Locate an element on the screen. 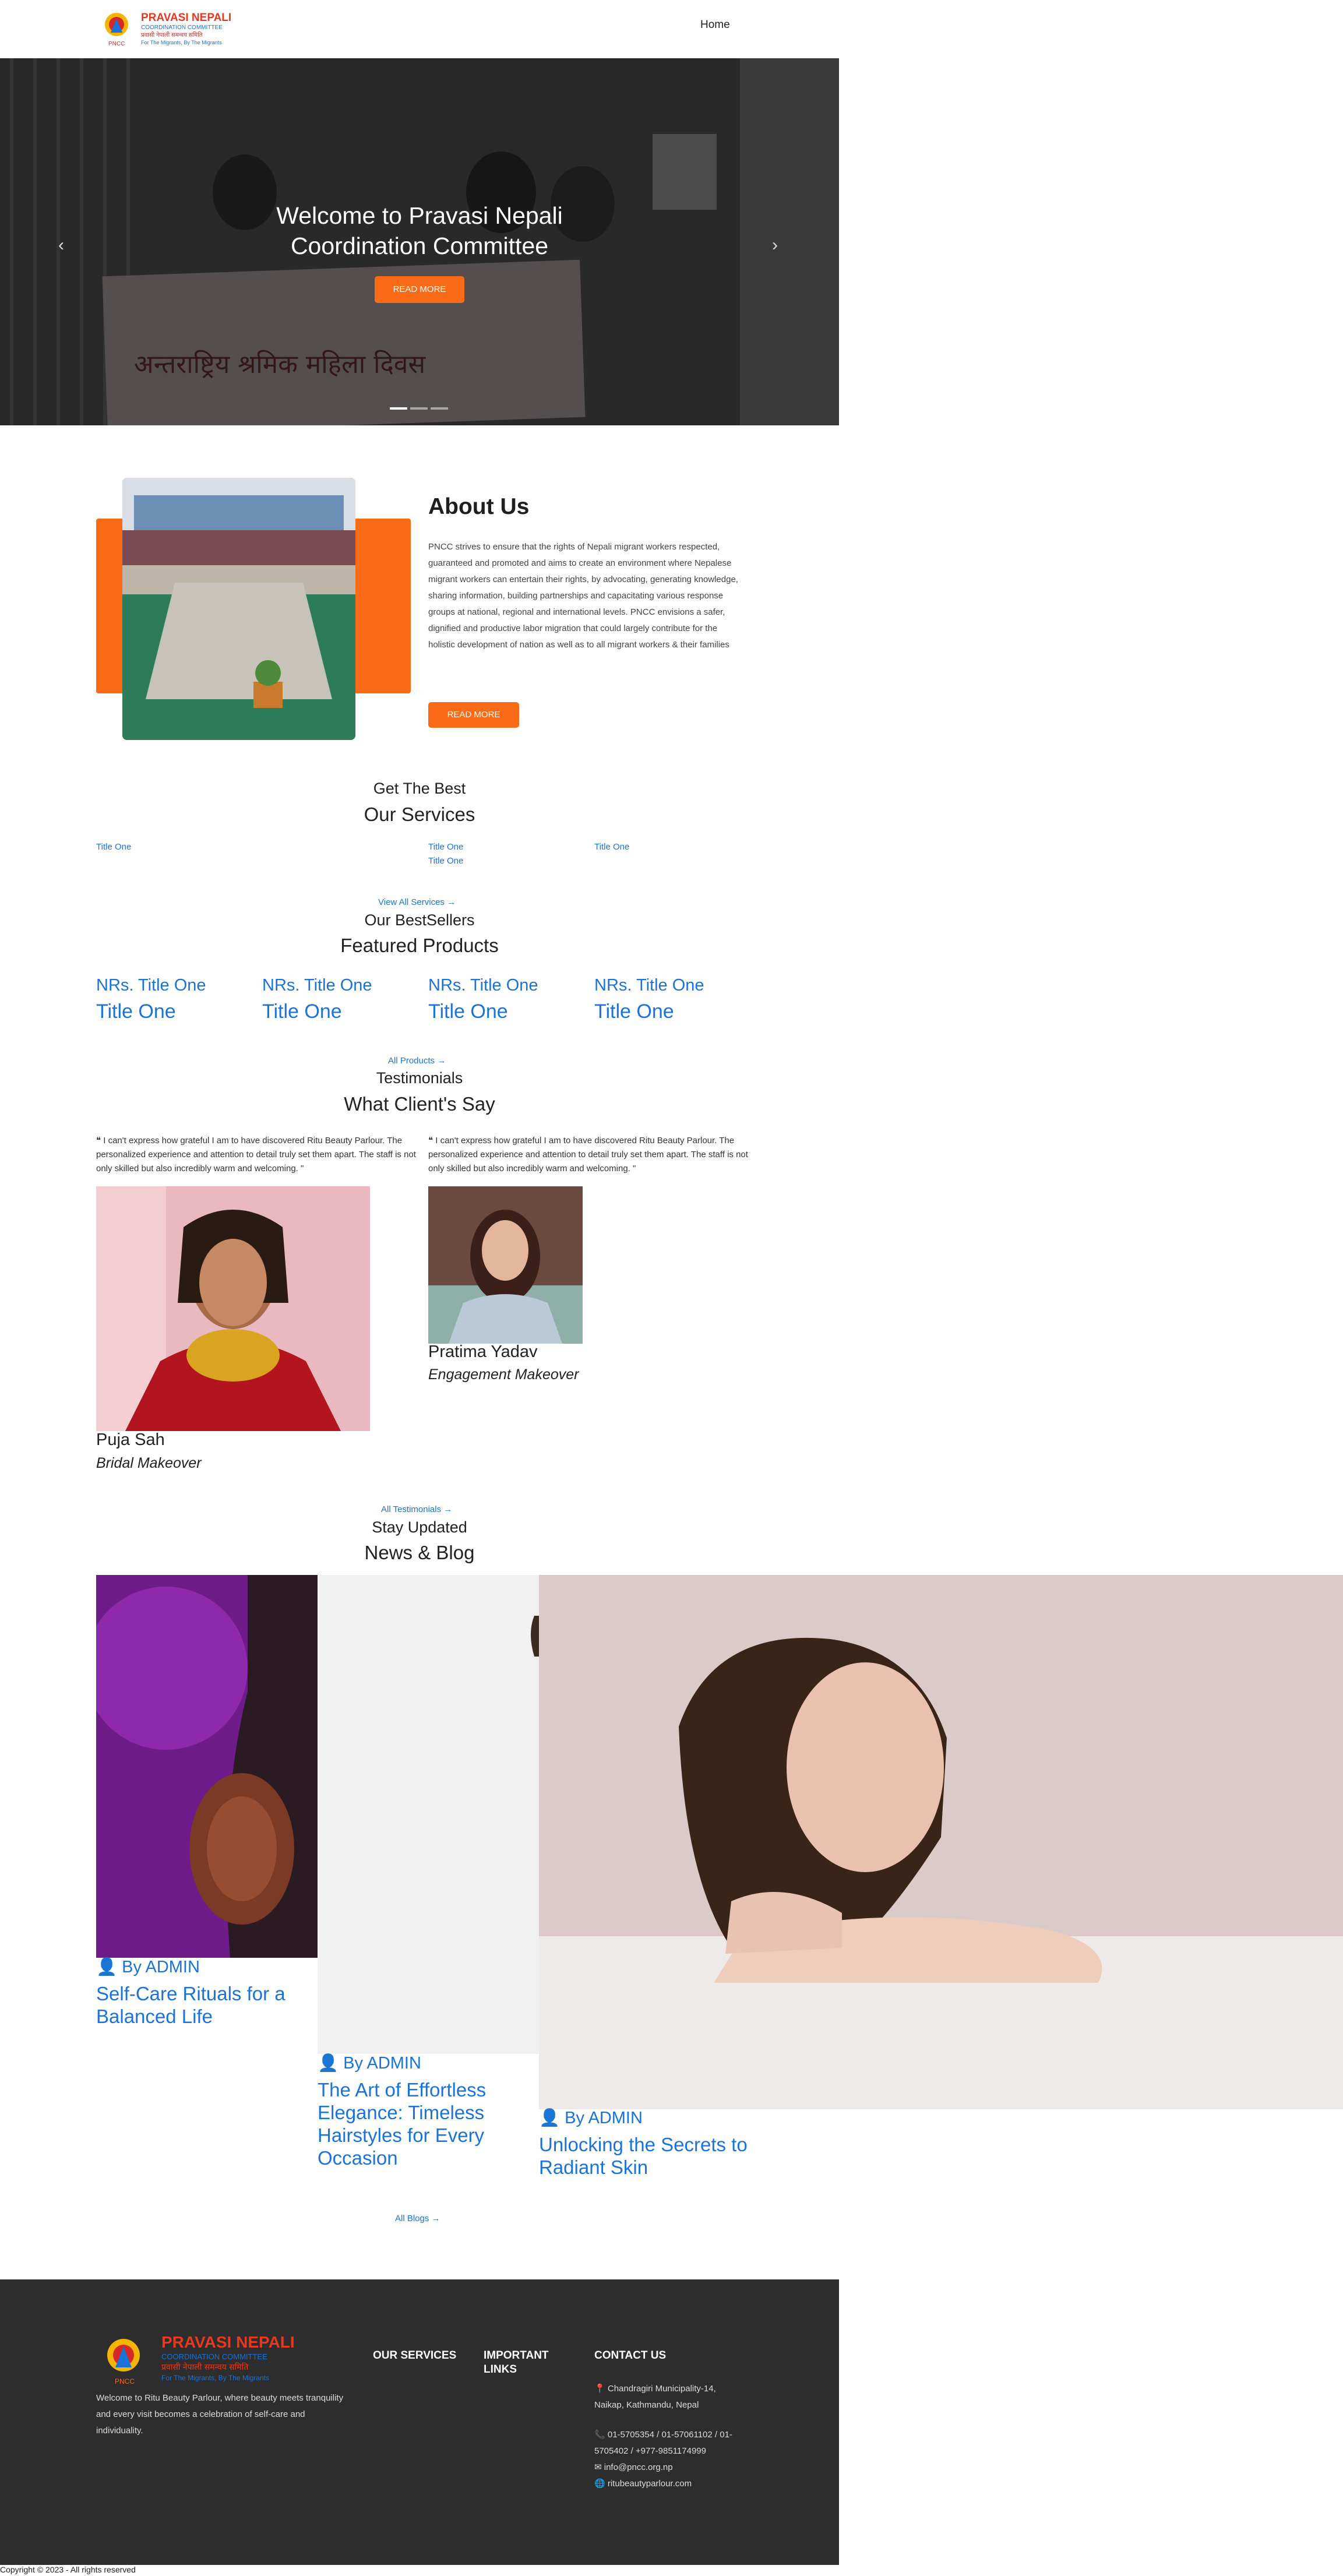  about-photo is located at coordinates (238, 609).